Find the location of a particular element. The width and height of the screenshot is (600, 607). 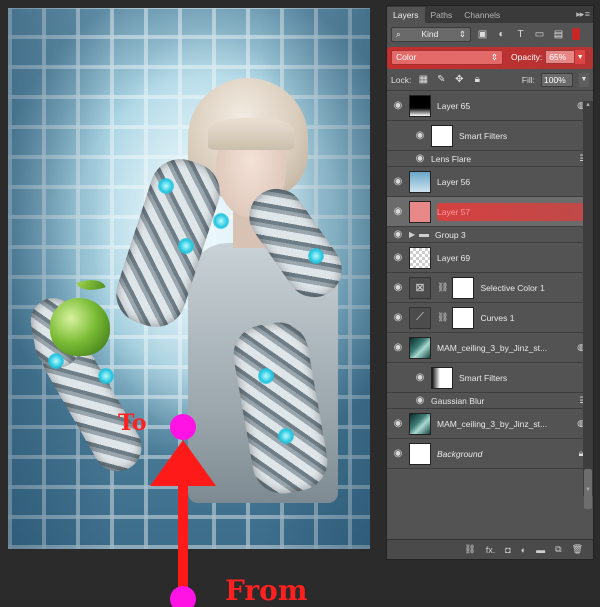

new-adjustment-icon: ◐ is located at coordinates (523, 550).